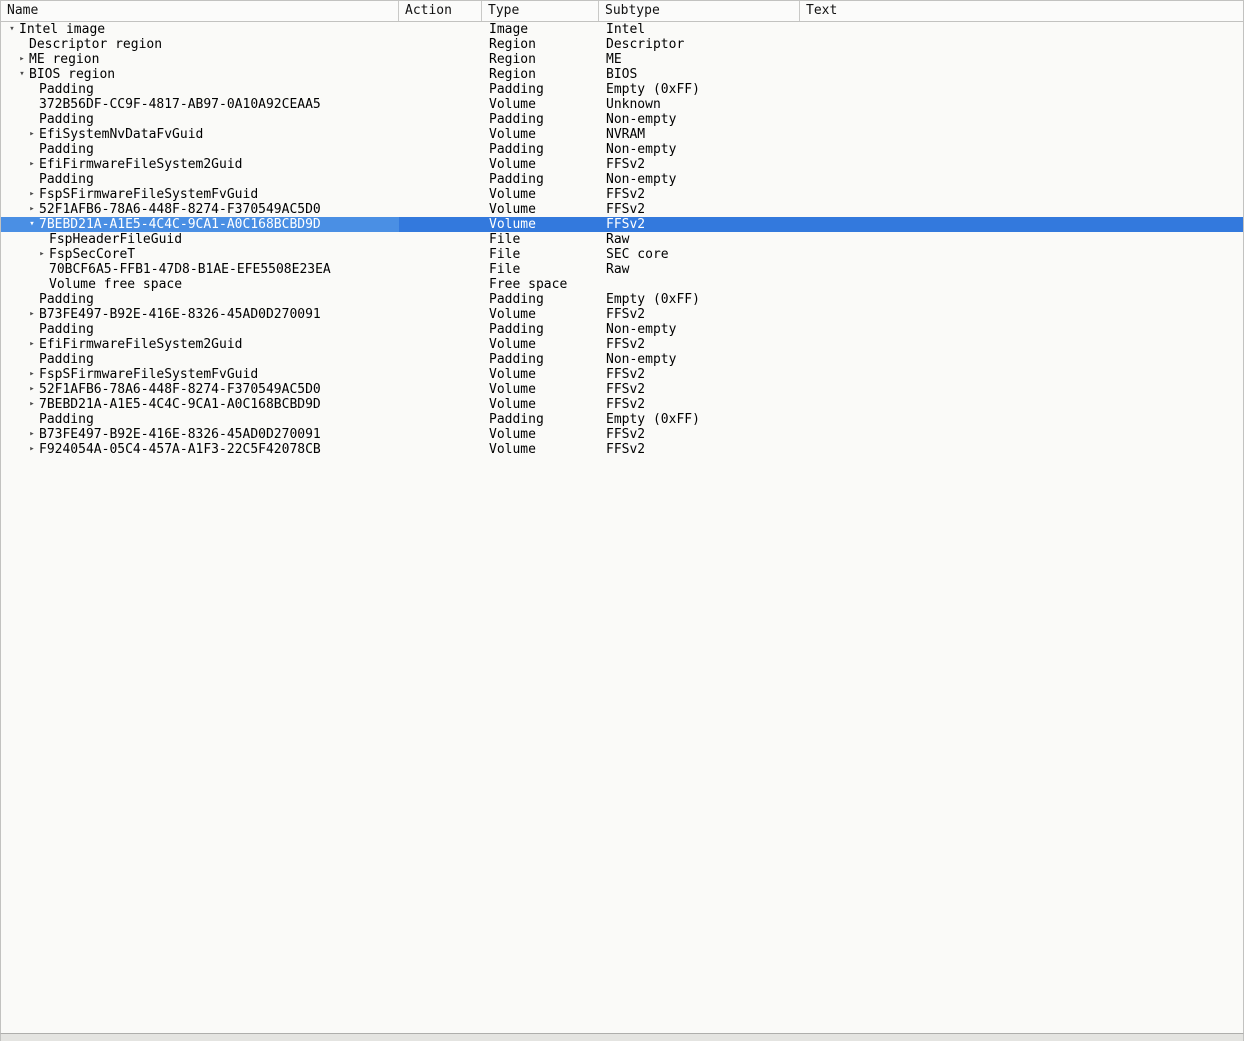  I want to click on item-name-label: 52F1AFB6-78A6-448F-8274-F370549AC5D0, so click(180, 389).